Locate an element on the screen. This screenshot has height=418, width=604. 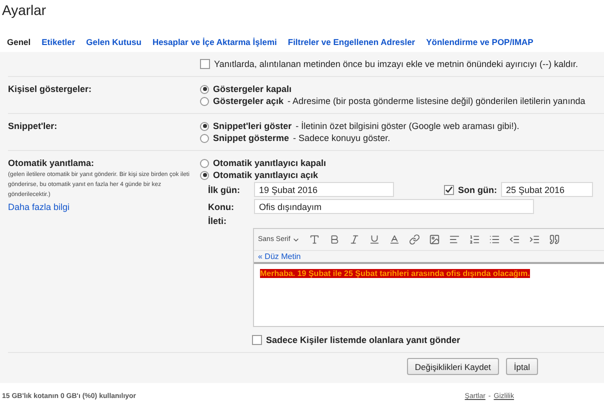
cancel-button: İptal is located at coordinates (522, 366).